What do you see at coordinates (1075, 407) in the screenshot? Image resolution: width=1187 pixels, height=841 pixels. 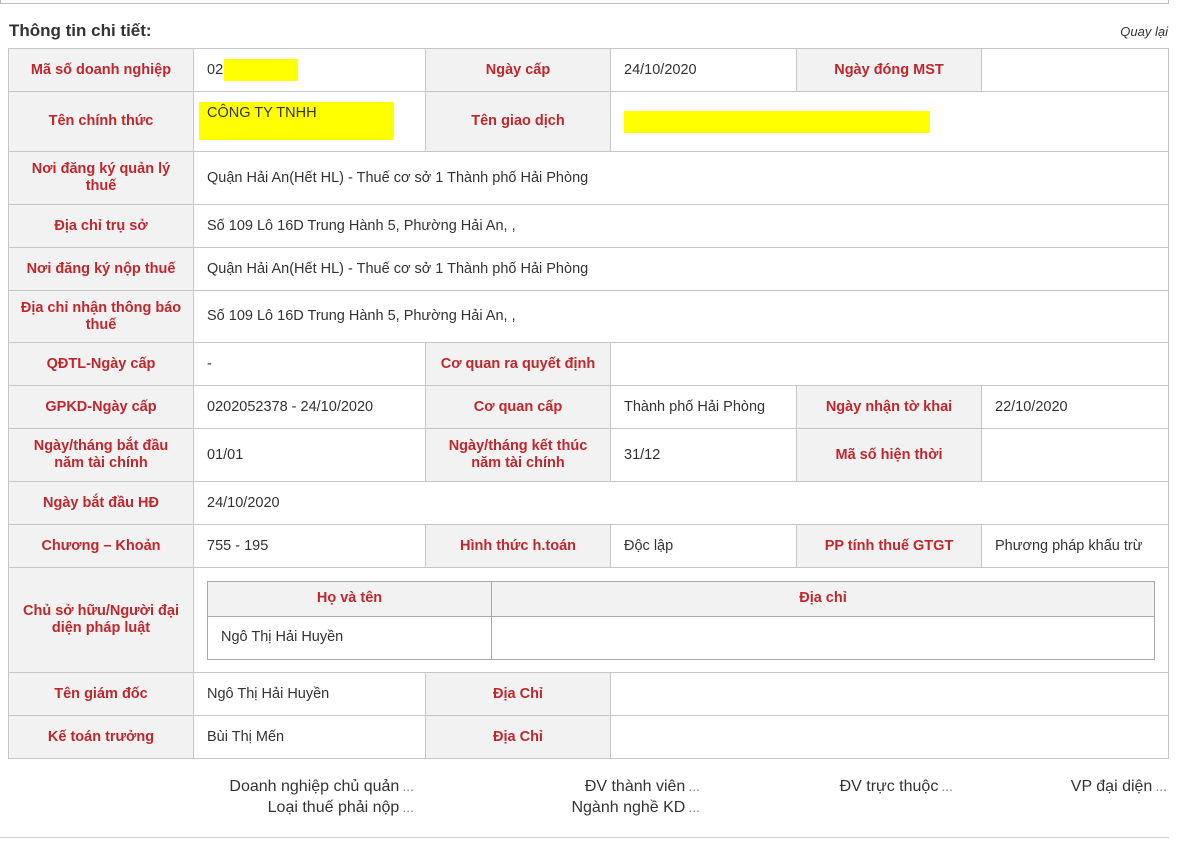 I see `ngay-nhan-to-khai-value: 22/10/2020` at bounding box center [1075, 407].